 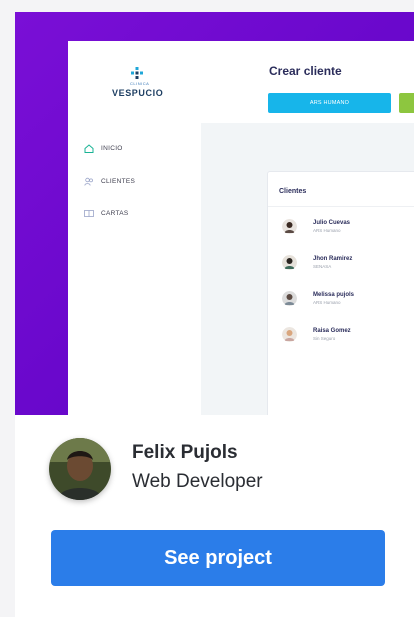 I want to click on see-project-button: See project, so click(x=218, y=558).